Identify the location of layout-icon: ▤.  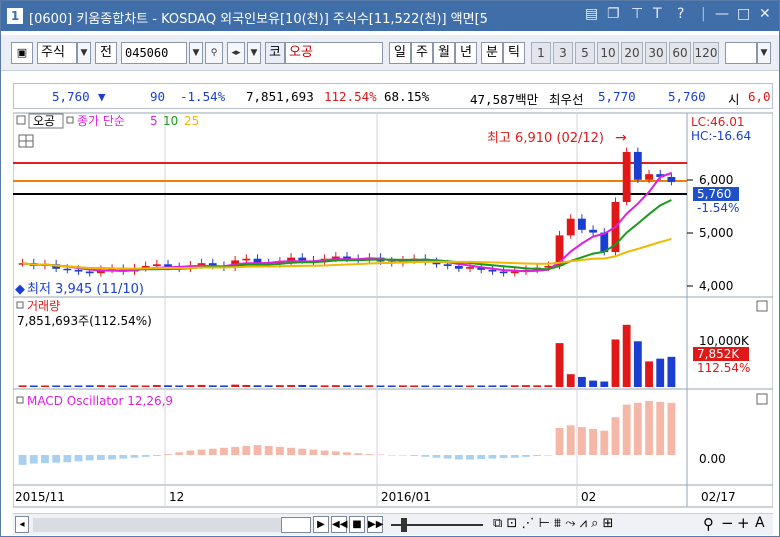
(591, 14).